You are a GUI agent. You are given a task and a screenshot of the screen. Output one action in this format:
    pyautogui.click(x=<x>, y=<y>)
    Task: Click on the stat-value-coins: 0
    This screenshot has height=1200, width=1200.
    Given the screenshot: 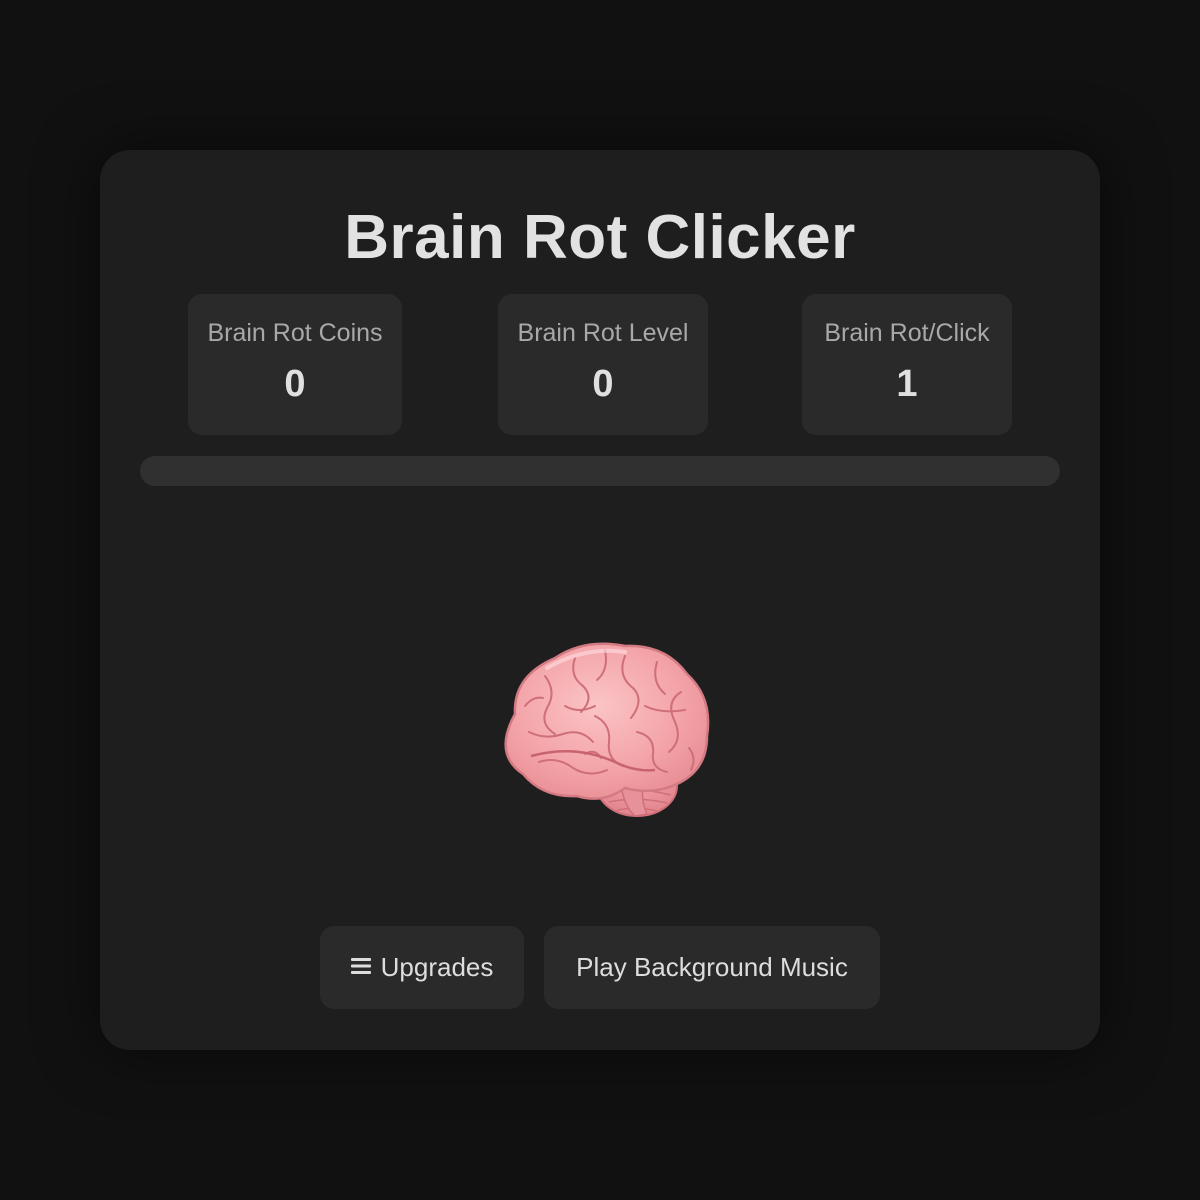 What is the action you would take?
    pyautogui.click(x=295, y=384)
    